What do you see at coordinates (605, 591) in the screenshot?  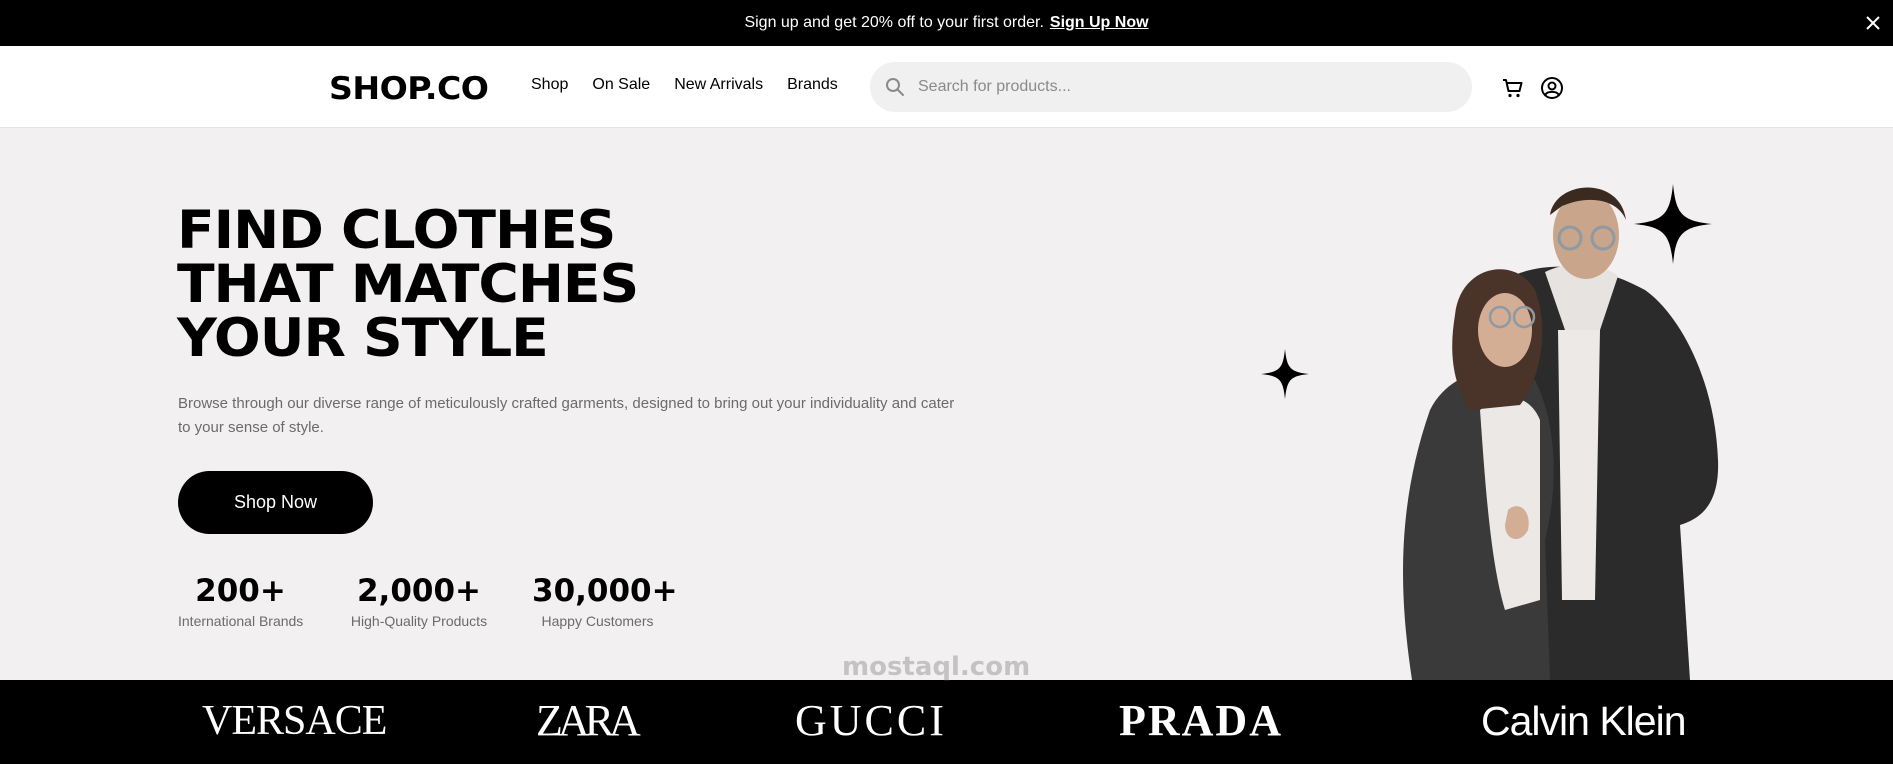 I see `stat-value: 30,000+` at bounding box center [605, 591].